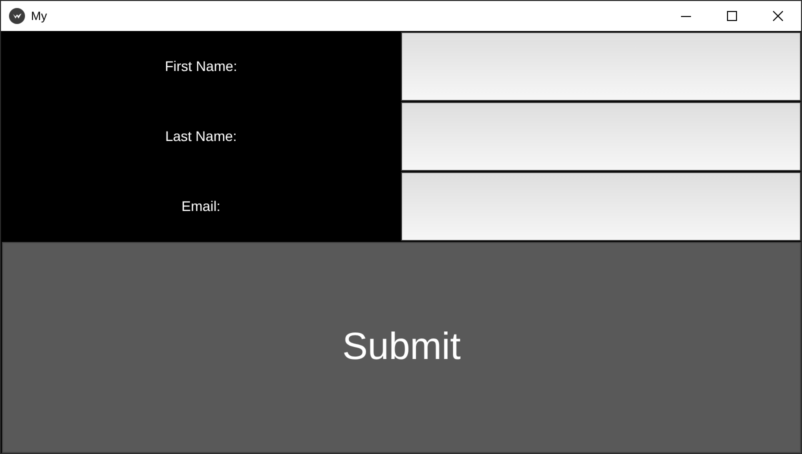  Describe the element at coordinates (17, 16) in the screenshot. I see `app-logo-icon` at that location.